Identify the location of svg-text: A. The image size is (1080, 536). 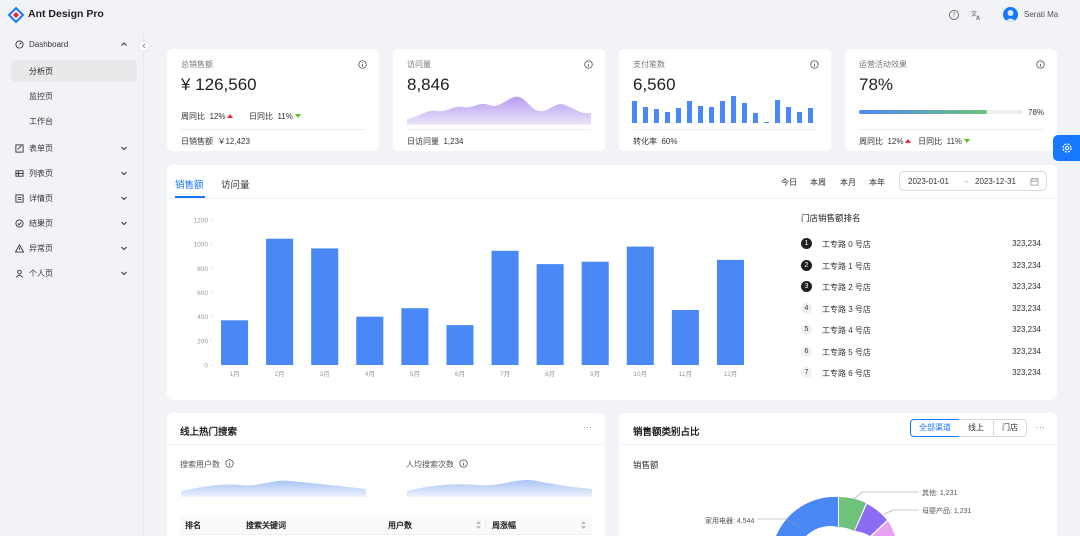
(978, 18).